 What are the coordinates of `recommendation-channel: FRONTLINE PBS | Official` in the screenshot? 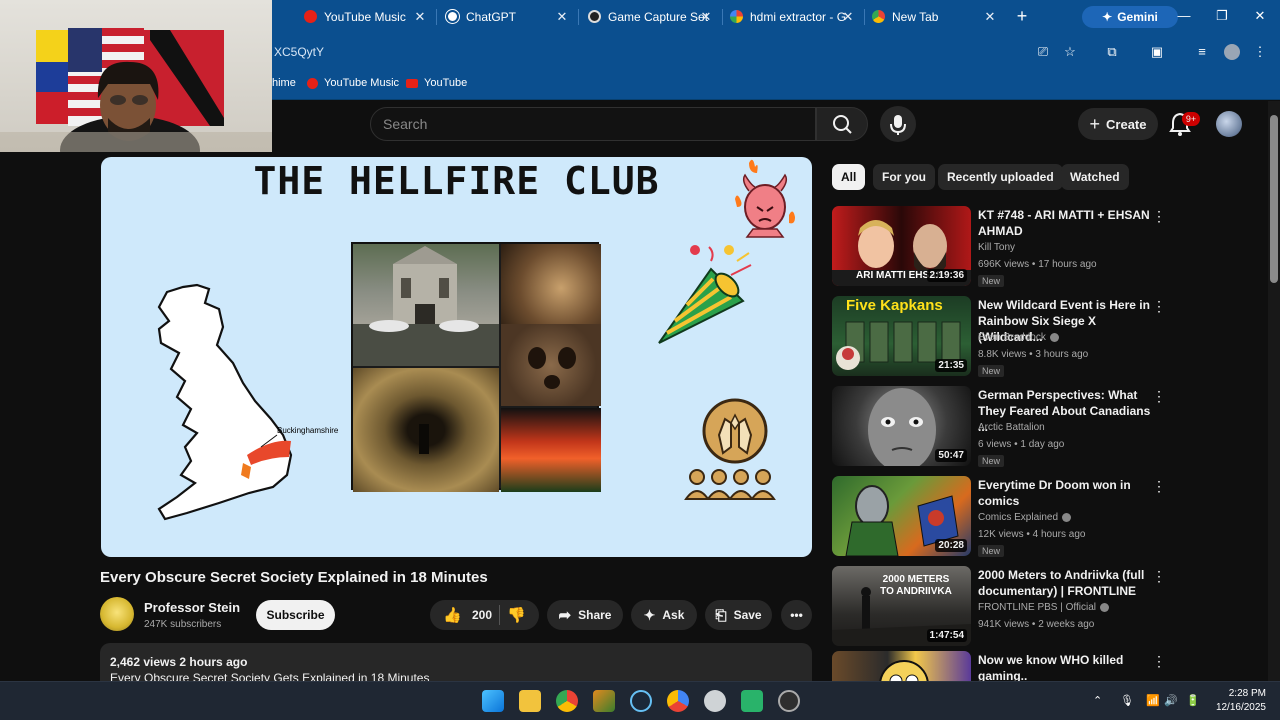 It's located at (1043, 607).